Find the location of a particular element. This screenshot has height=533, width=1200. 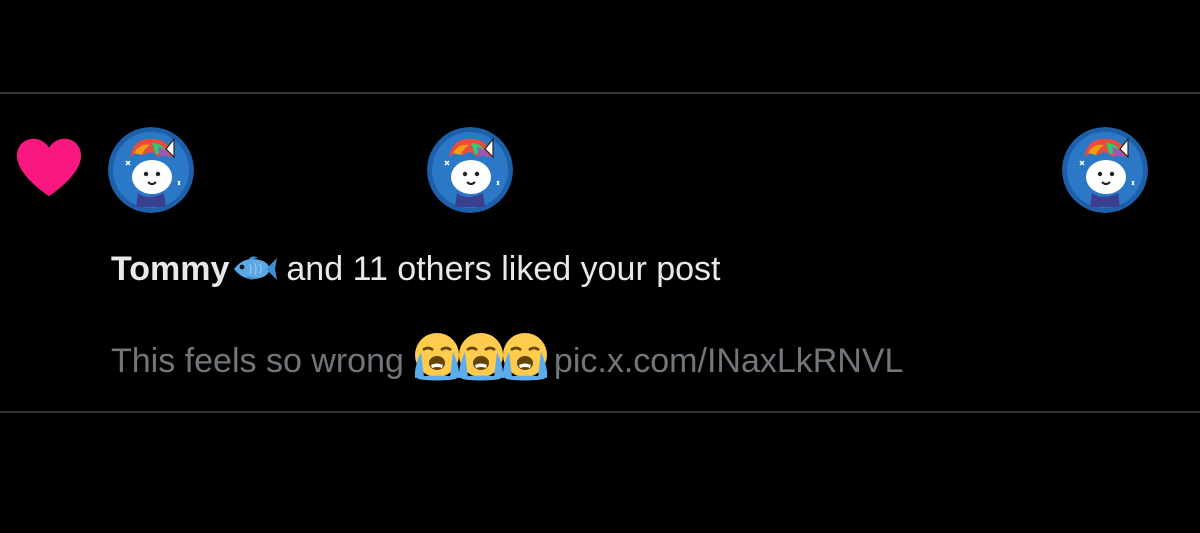

user-name-link: Tommy is located at coordinates (170, 269).